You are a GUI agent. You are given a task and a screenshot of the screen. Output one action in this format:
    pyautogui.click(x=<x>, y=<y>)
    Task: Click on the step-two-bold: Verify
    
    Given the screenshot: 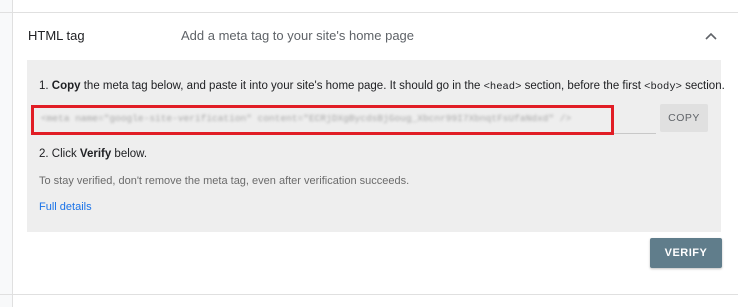 What is the action you would take?
    pyautogui.click(x=95, y=154)
    